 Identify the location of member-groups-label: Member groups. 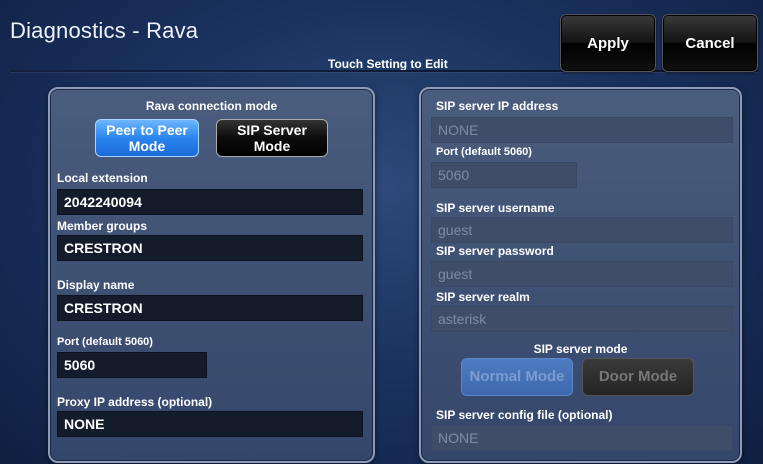
(102, 226).